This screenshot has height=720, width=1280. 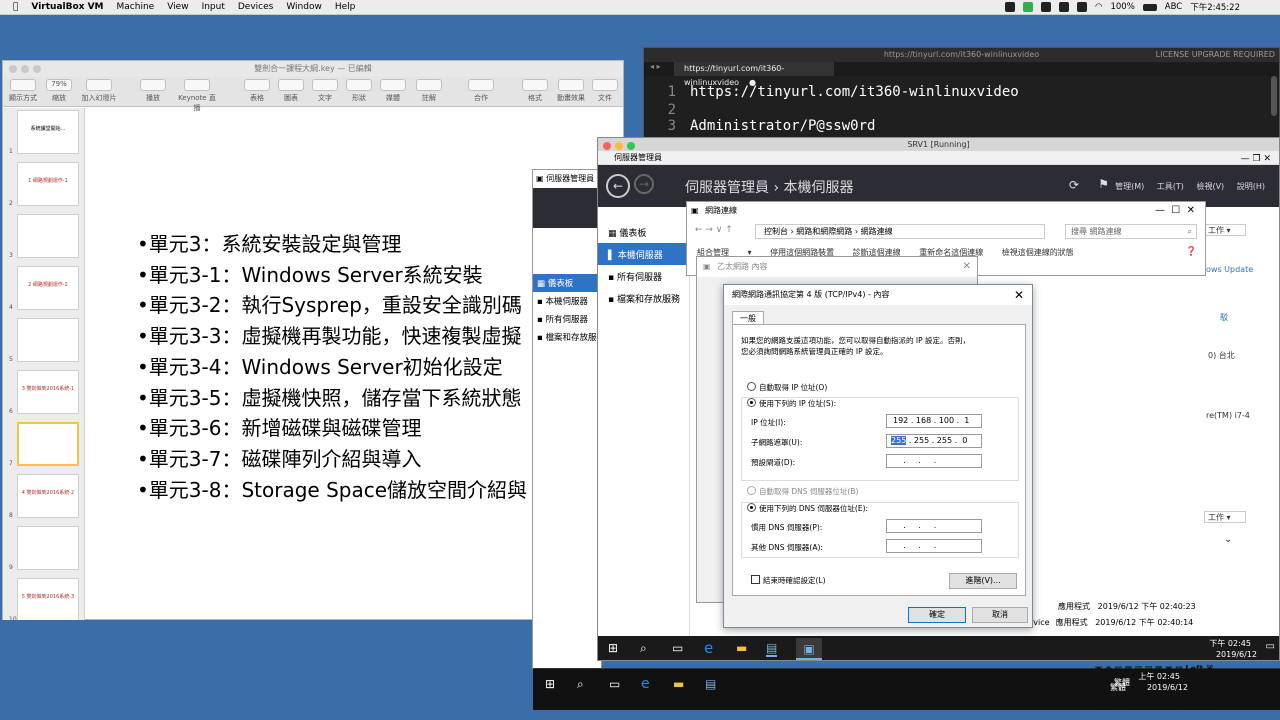 I want to click on zoom-select: 79%, so click(x=59, y=85).